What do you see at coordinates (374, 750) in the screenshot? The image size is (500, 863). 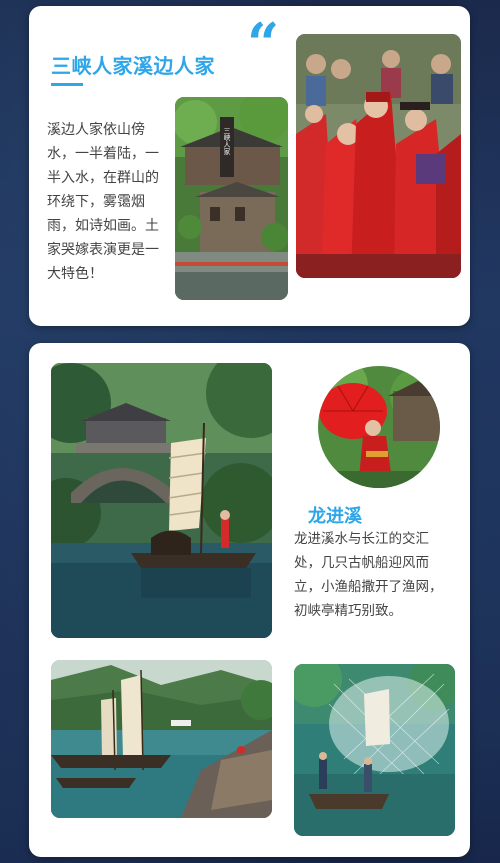 I see `fishing-net-photo` at bounding box center [374, 750].